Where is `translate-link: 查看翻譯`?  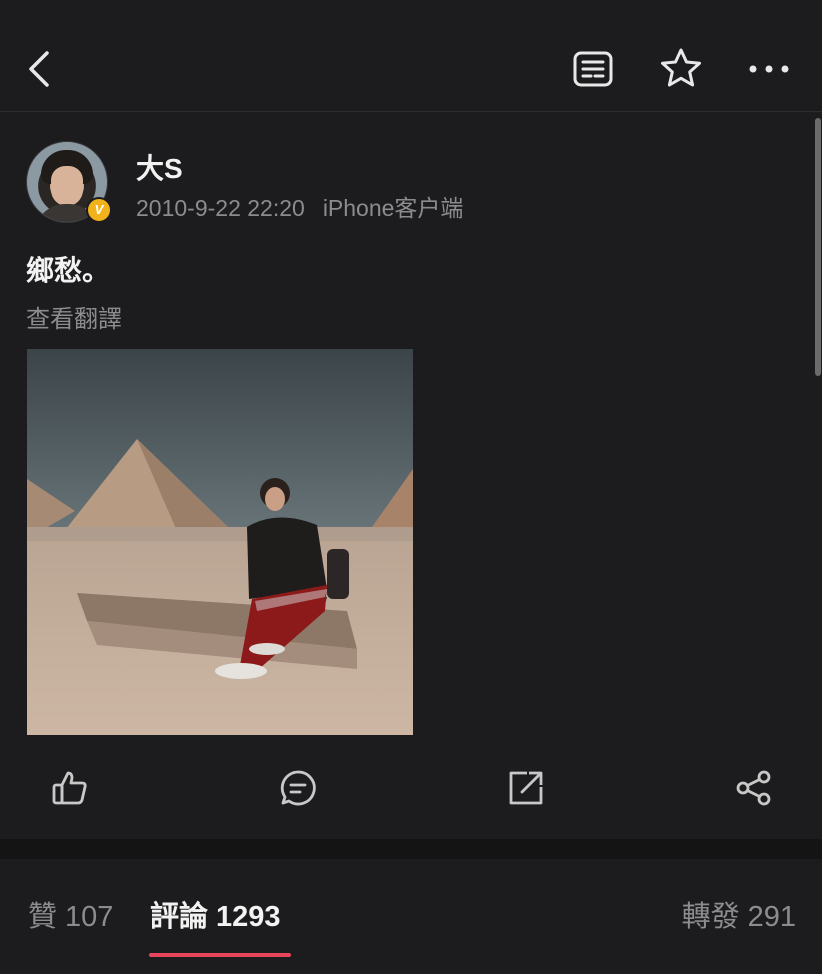
translate-link: 查看翻譯 is located at coordinates (74, 316).